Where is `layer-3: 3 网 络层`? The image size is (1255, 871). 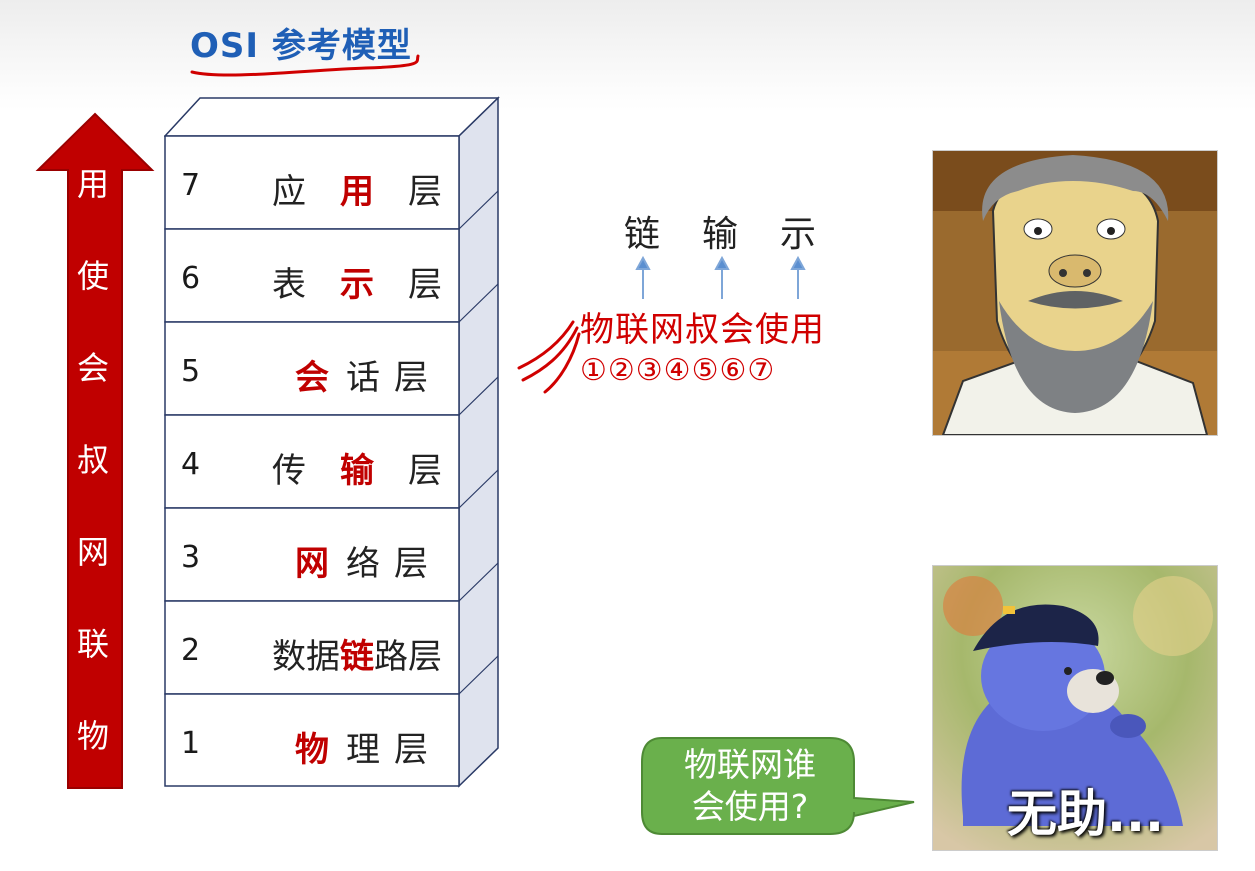 layer-3: 3 网 络层 is located at coordinates (311, 556).